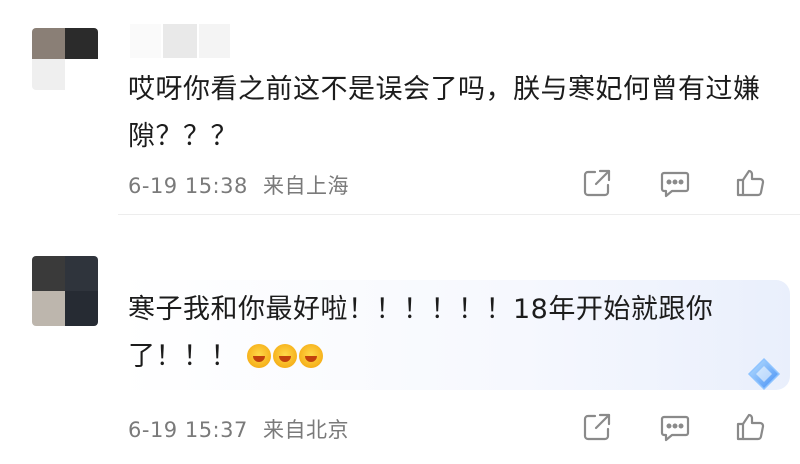 The image size is (800, 464). What do you see at coordinates (306, 430) in the screenshot?
I see `comment-location: 来自北京` at bounding box center [306, 430].